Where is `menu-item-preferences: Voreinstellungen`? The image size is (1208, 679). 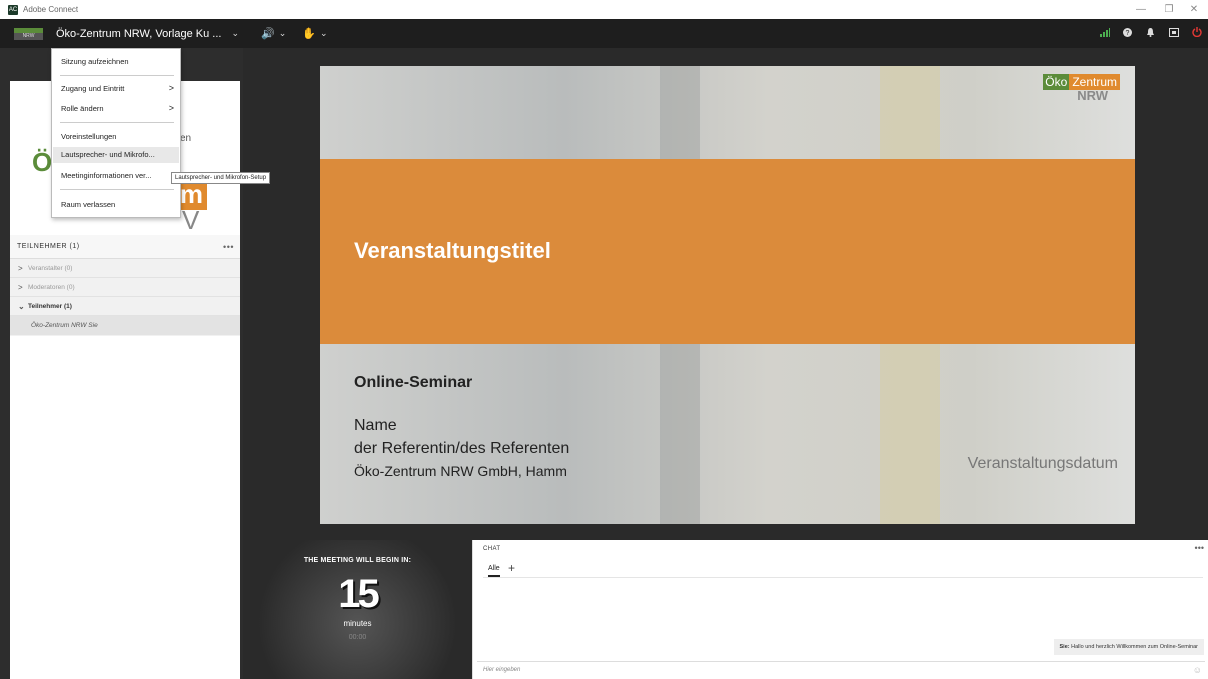
menu-item-preferences: Voreinstellungen is located at coordinates (88, 136).